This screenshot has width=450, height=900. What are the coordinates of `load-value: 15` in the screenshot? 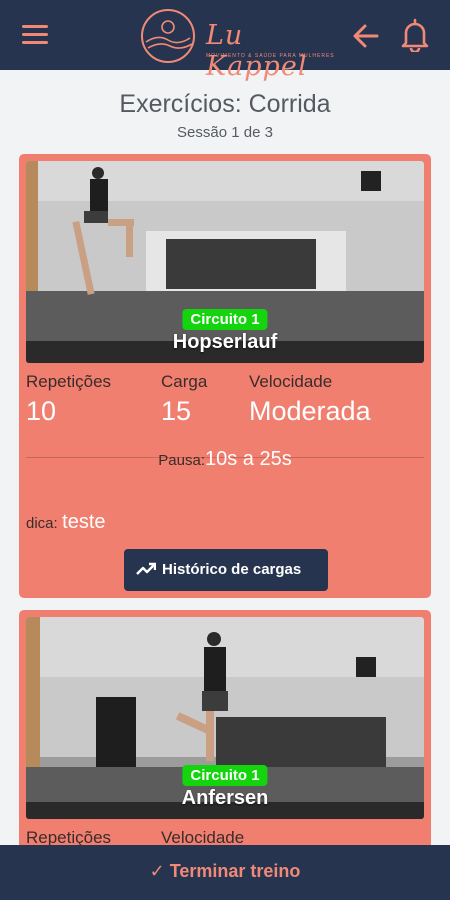 It's located at (176, 411).